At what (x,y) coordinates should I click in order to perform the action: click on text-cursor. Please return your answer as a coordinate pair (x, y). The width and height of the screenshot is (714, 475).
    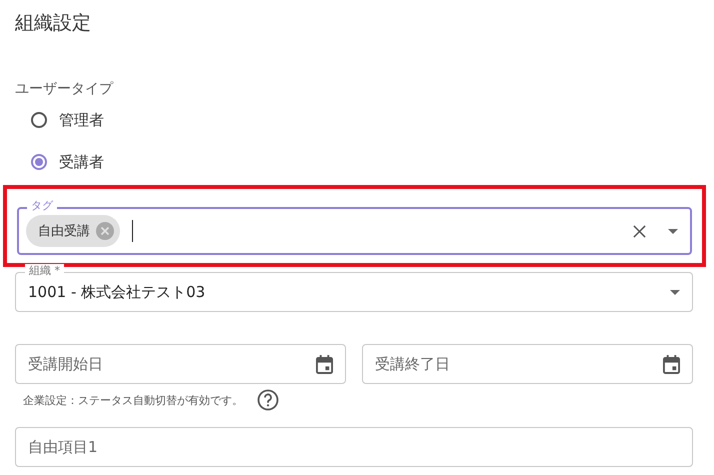
    Looking at the image, I should click on (132, 231).